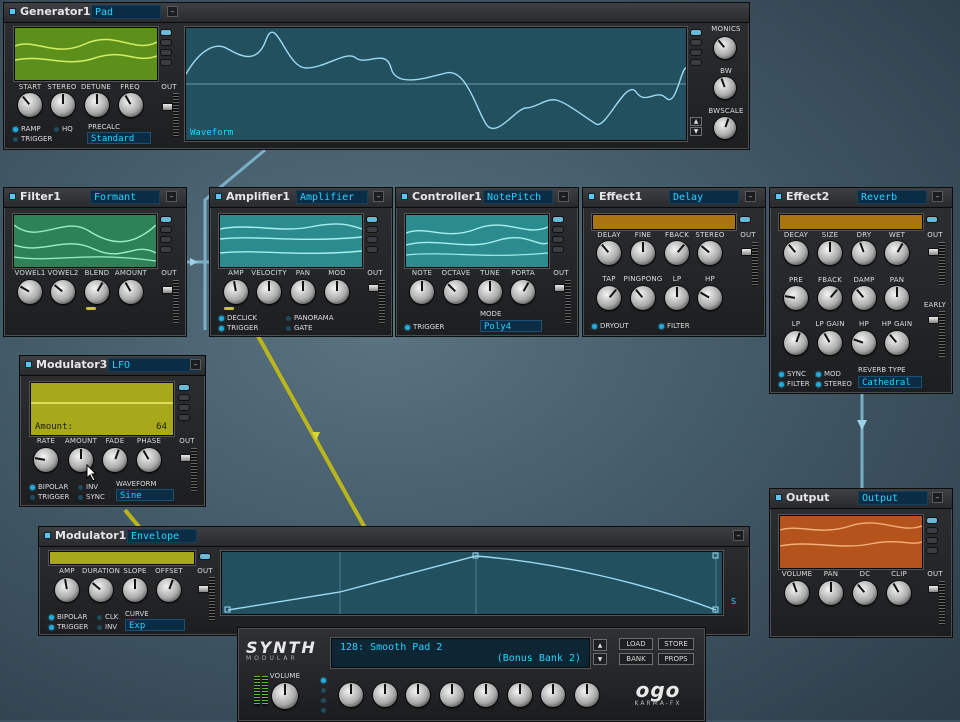 The width and height of the screenshot is (960, 722). What do you see at coordinates (609, 298) in the screenshot?
I see `tap-knob` at bounding box center [609, 298].